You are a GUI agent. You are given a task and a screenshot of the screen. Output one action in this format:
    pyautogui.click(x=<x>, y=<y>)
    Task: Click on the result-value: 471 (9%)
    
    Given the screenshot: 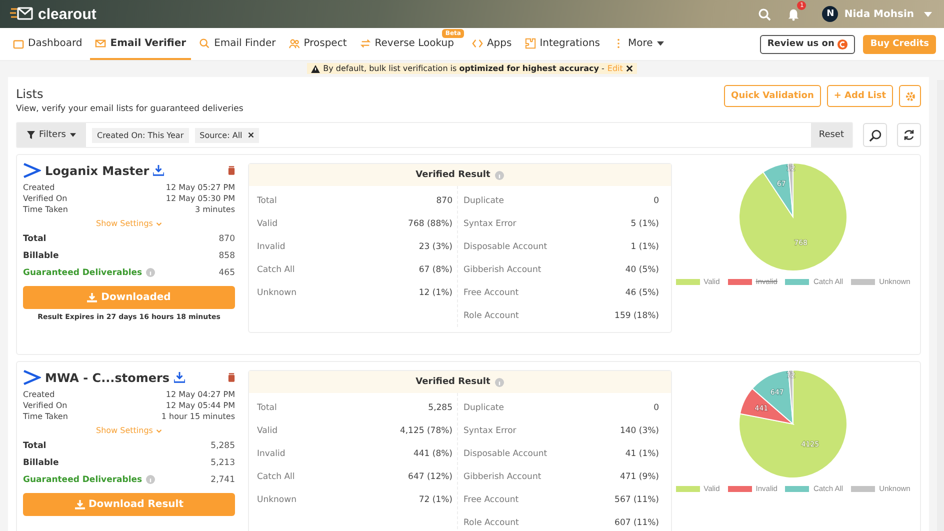 What is the action you would take?
    pyautogui.click(x=639, y=477)
    